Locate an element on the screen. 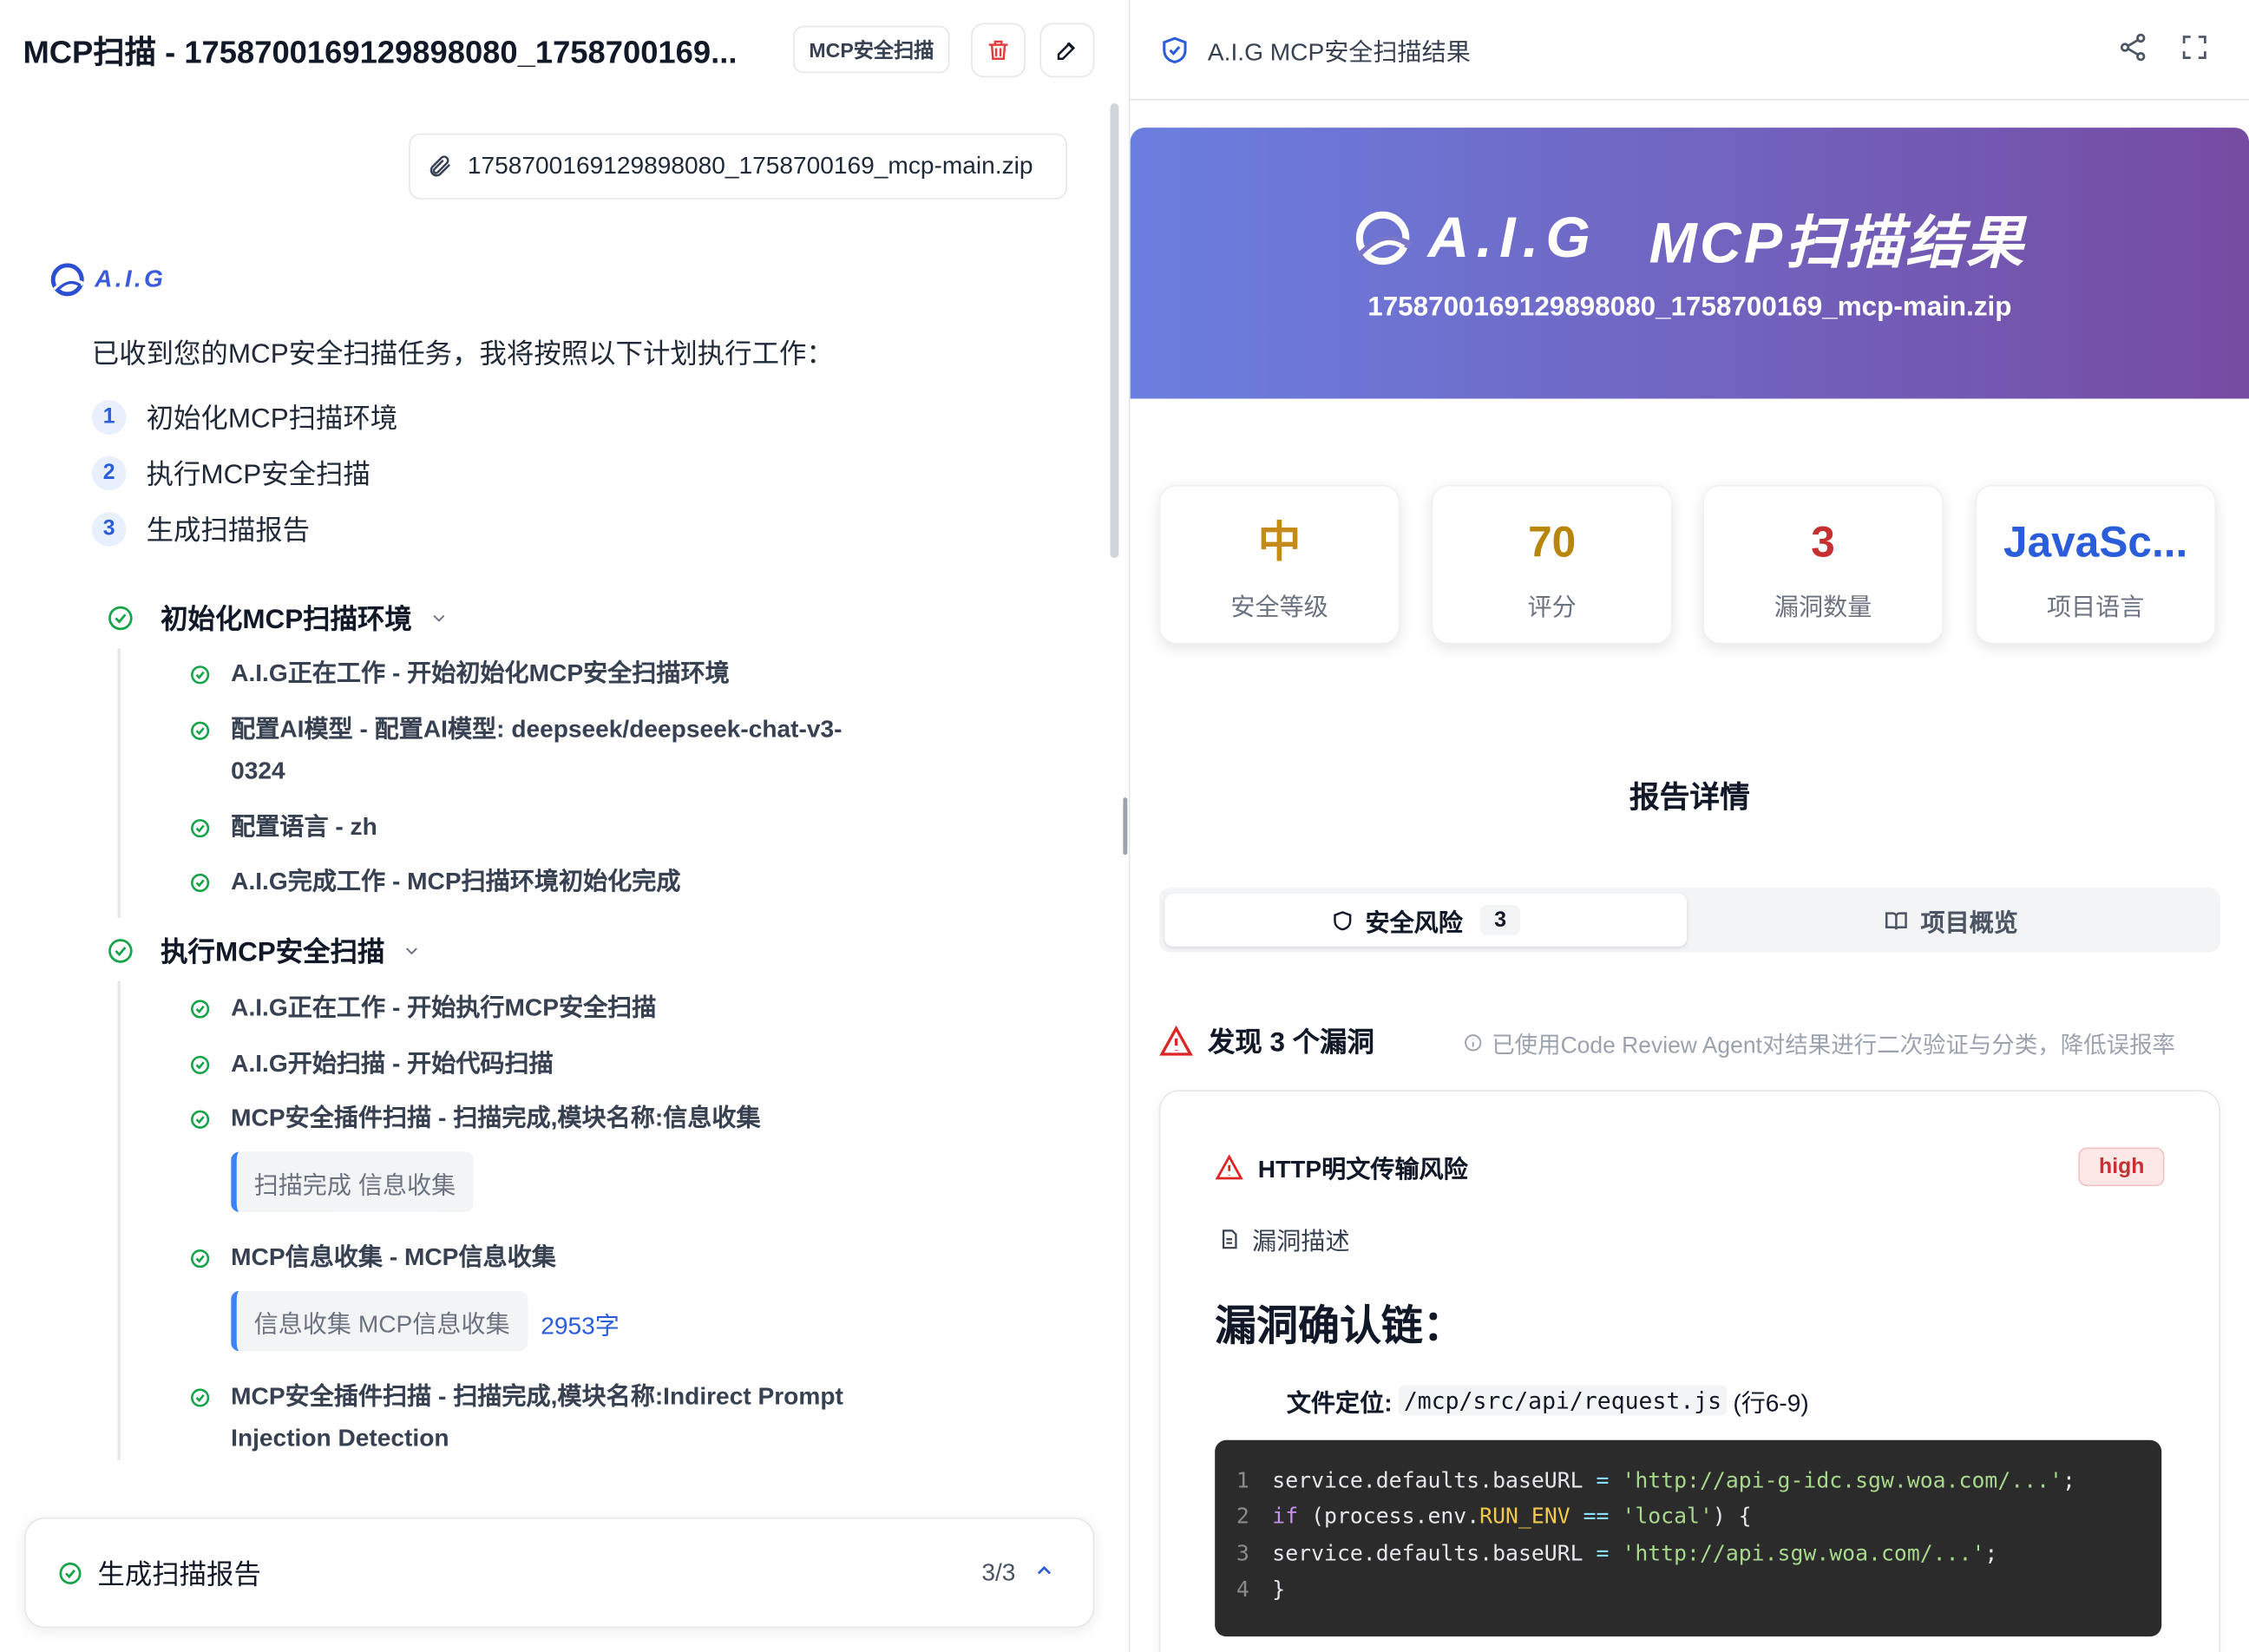 The image size is (2249, 1652). edit-button is located at coordinates (1067, 51).